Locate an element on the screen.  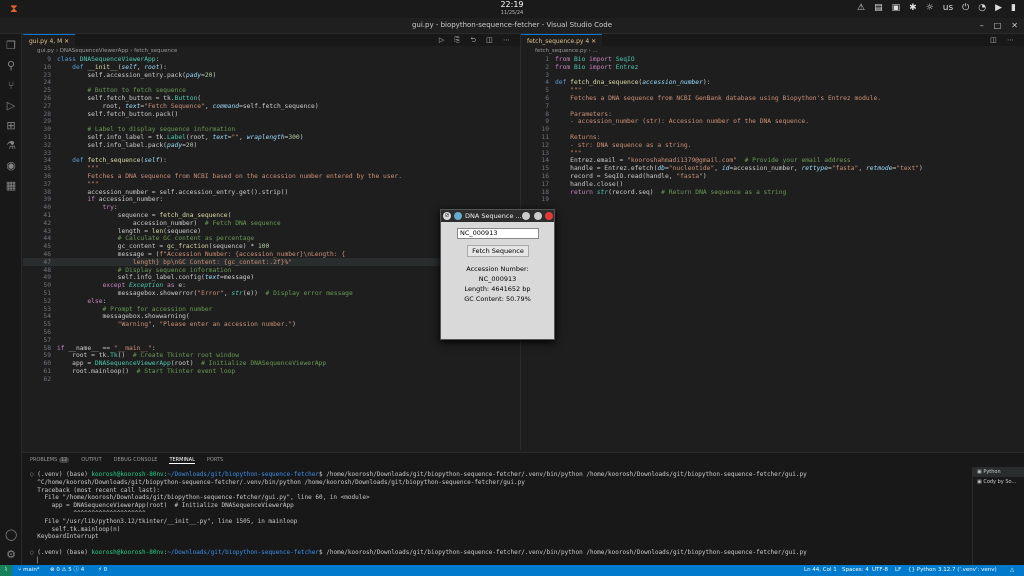
code-line: record = SeqIO.read(handle, "fasta") is located at coordinates (631, 177).